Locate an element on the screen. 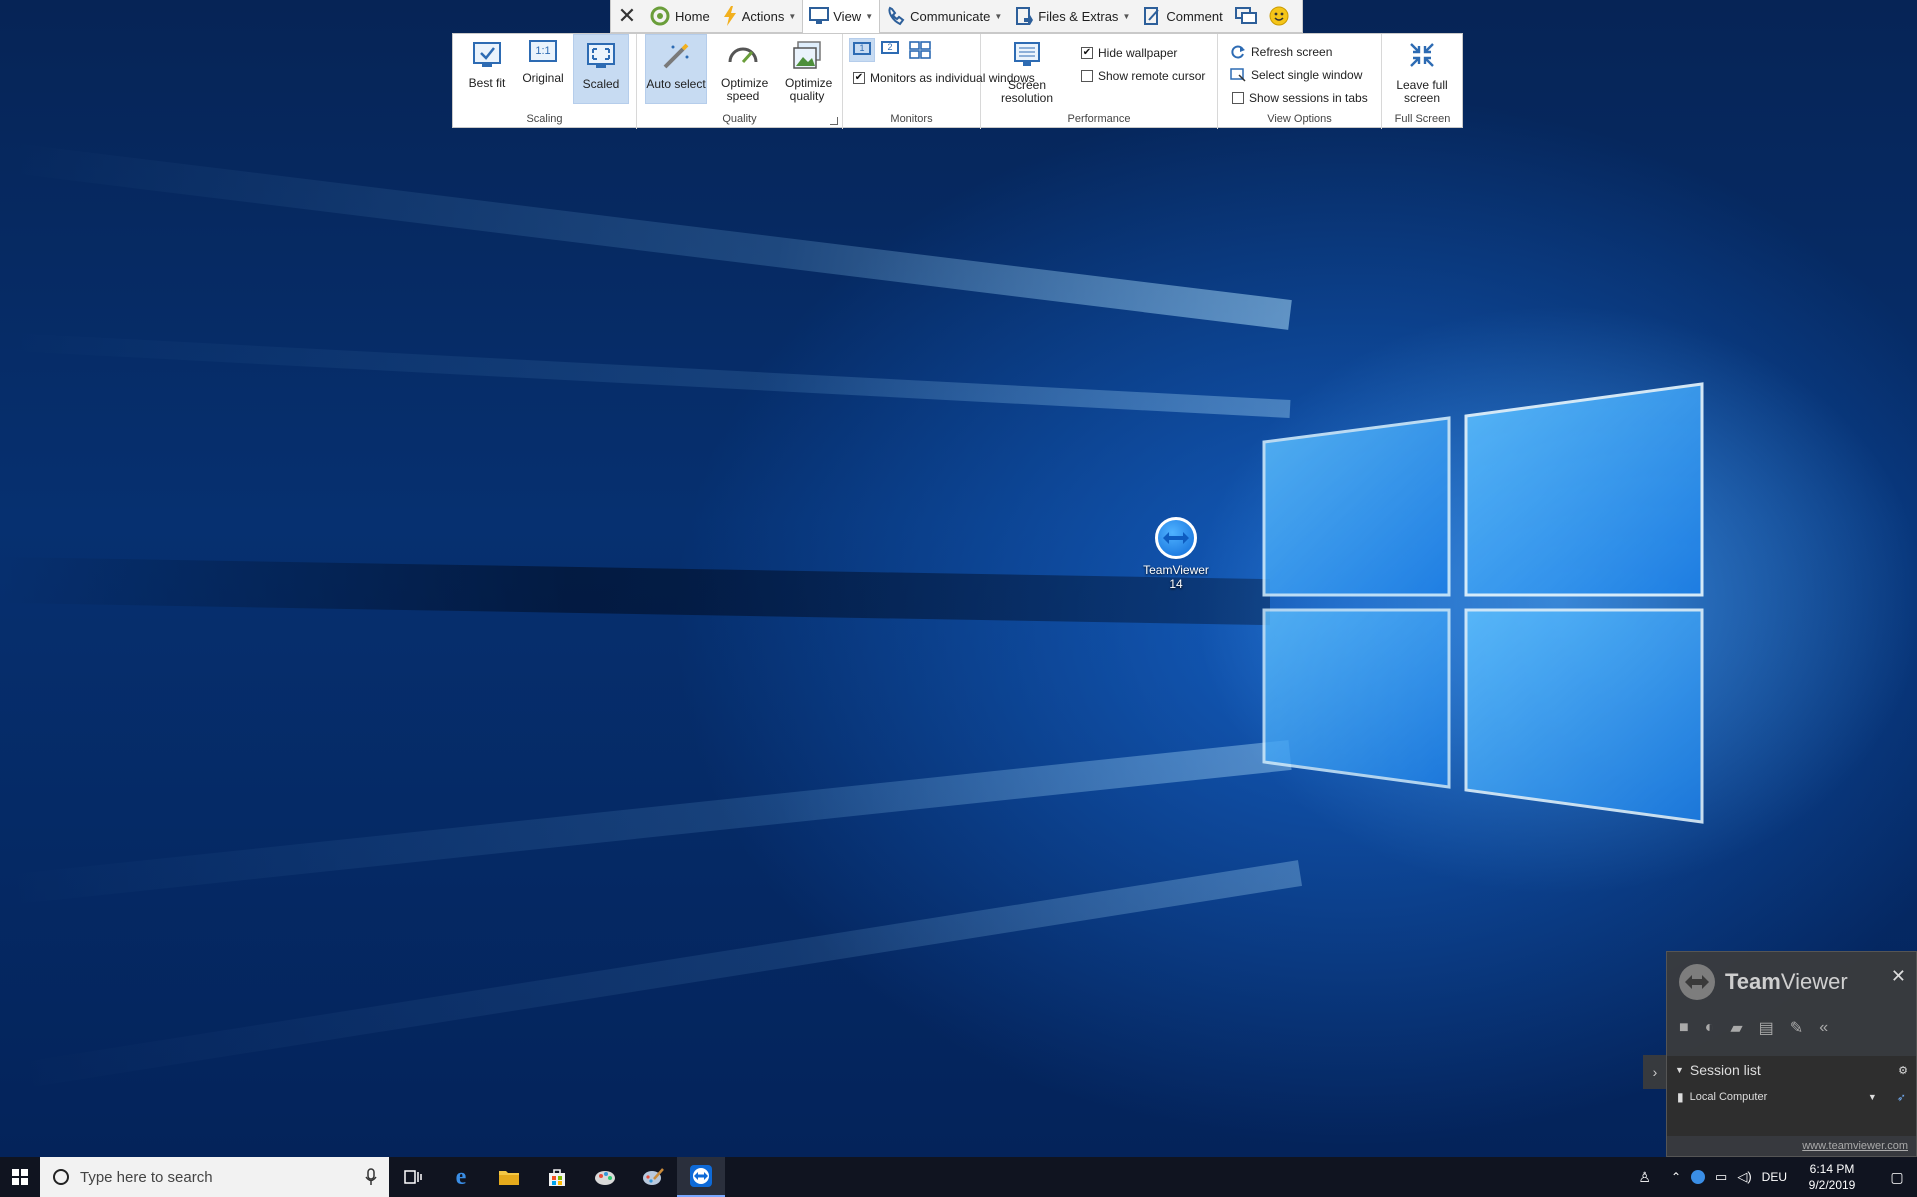 The image size is (1917, 1197). checkbox-unchecked is located at coordinates (1238, 98).